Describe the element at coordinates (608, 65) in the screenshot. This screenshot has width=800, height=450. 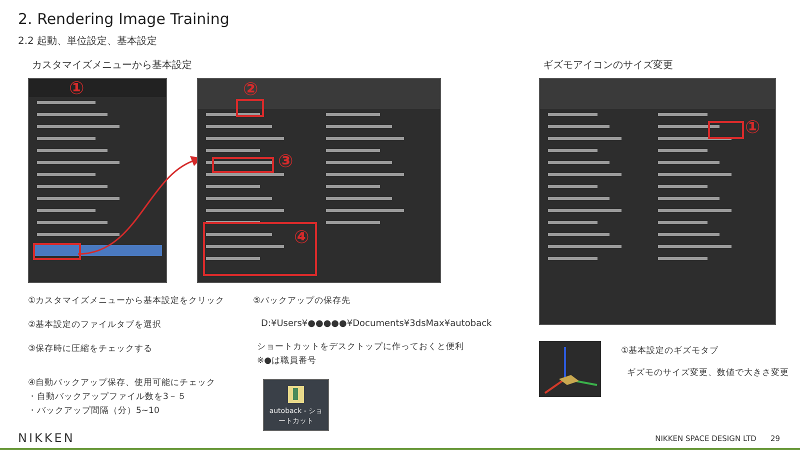
I see `section-heading: ギズモアイコンのサイズ変更` at that location.